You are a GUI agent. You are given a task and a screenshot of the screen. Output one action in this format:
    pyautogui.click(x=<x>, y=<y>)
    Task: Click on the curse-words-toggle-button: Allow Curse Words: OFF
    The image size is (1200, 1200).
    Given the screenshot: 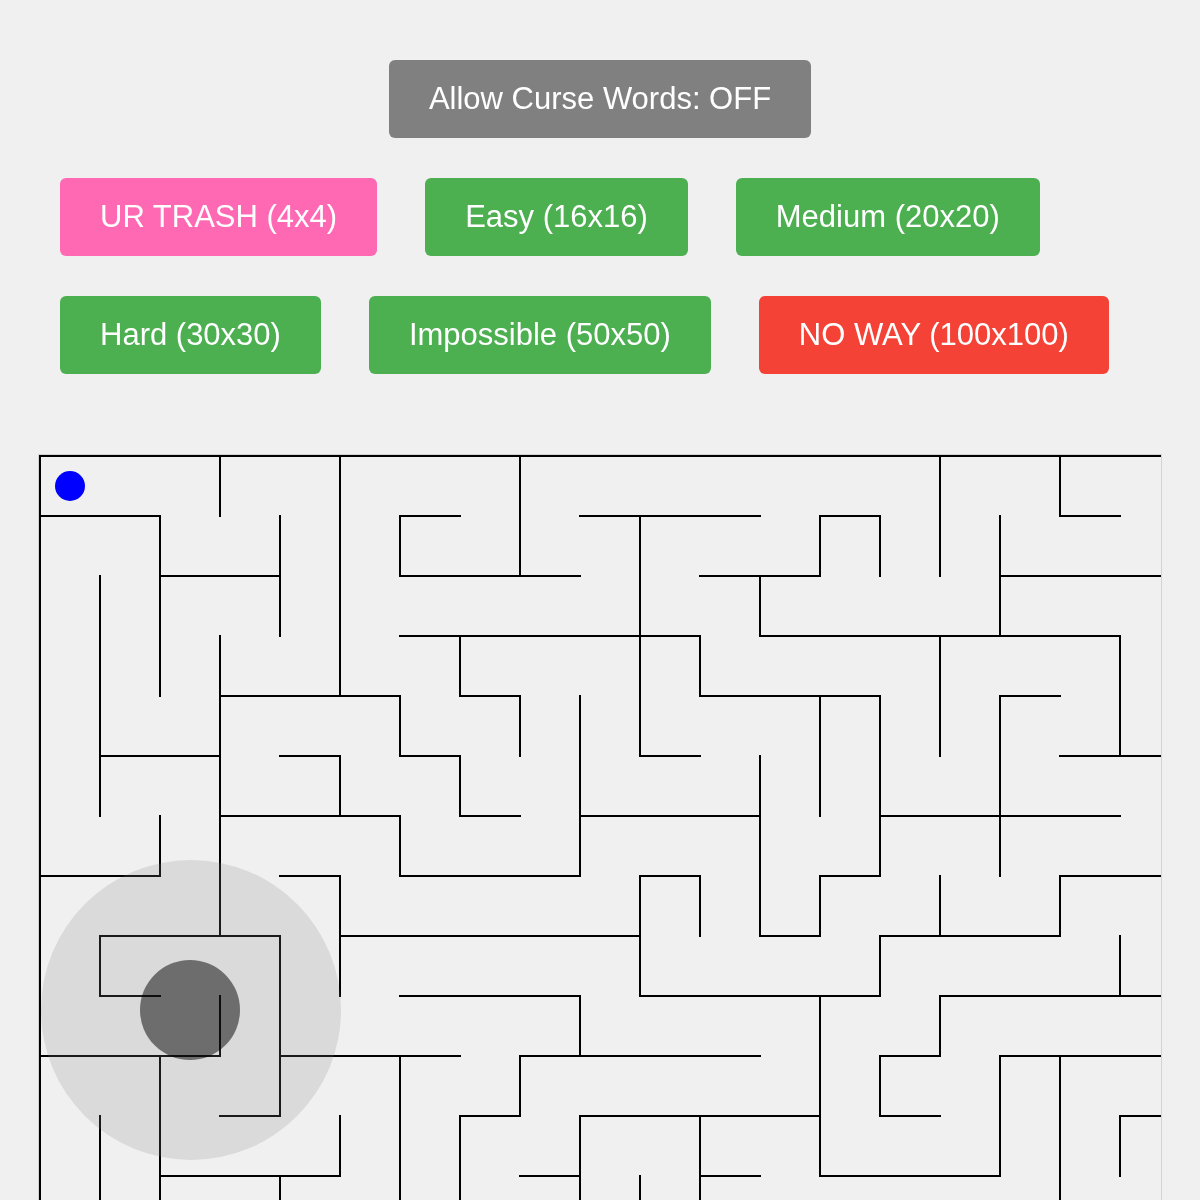 What is the action you would take?
    pyautogui.click(x=600, y=99)
    